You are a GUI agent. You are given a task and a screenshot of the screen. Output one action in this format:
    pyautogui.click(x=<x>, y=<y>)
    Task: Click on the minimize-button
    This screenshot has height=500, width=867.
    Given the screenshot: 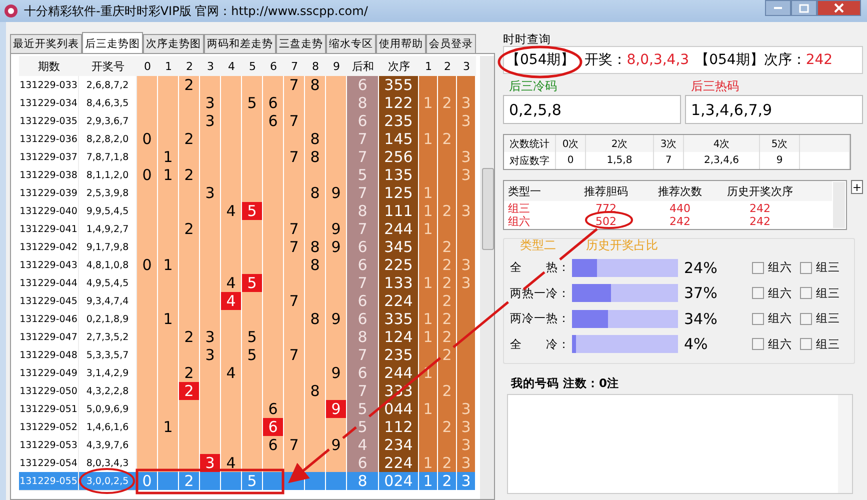 What is the action you would take?
    pyautogui.click(x=778, y=8)
    